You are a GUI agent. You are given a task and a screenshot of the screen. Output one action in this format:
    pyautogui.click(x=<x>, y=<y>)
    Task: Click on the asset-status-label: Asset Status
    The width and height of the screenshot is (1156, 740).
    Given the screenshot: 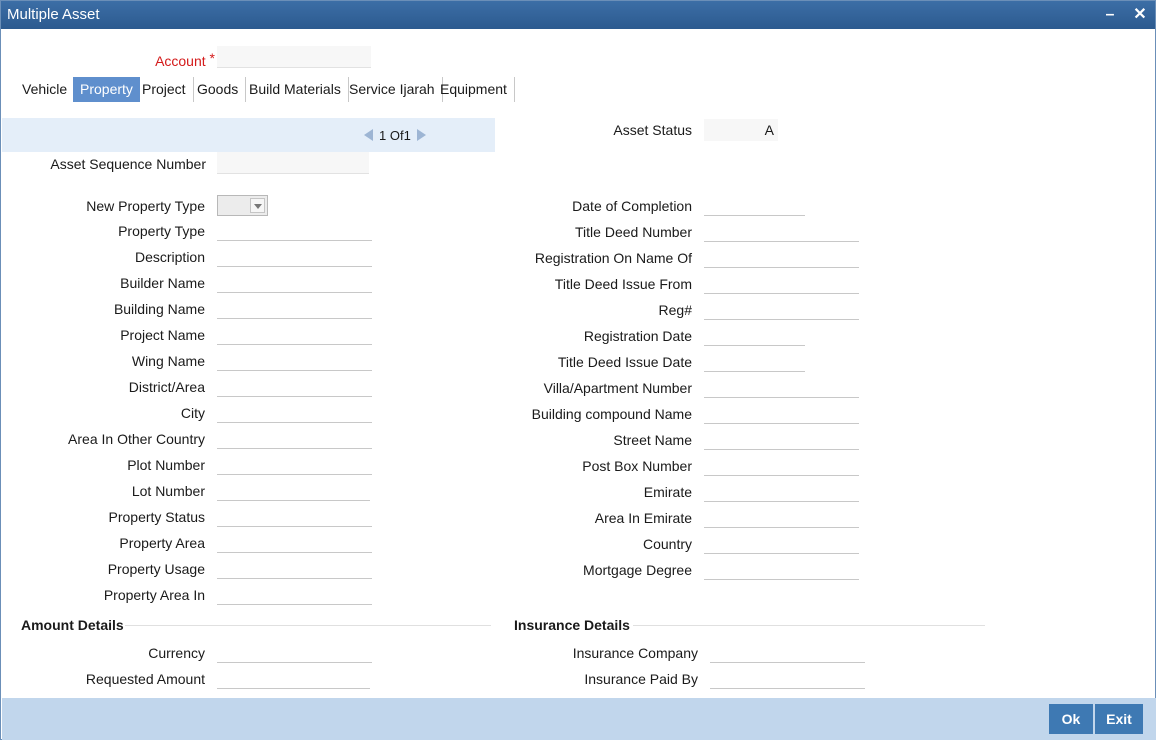 What is the action you would take?
    pyautogui.click(x=652, y=130)
    